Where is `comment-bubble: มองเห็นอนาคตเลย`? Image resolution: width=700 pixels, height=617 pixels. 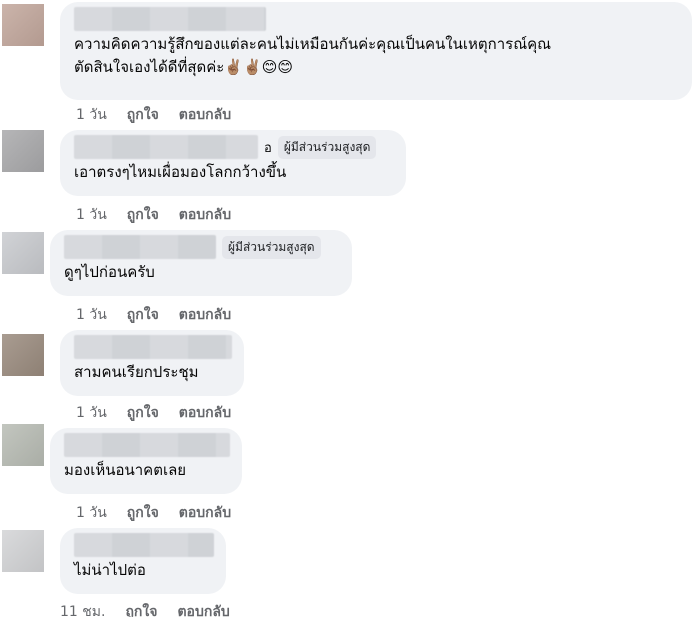
comment-bubble: มองเห็นอนาคตเลย is located at coordinates (146, 461).